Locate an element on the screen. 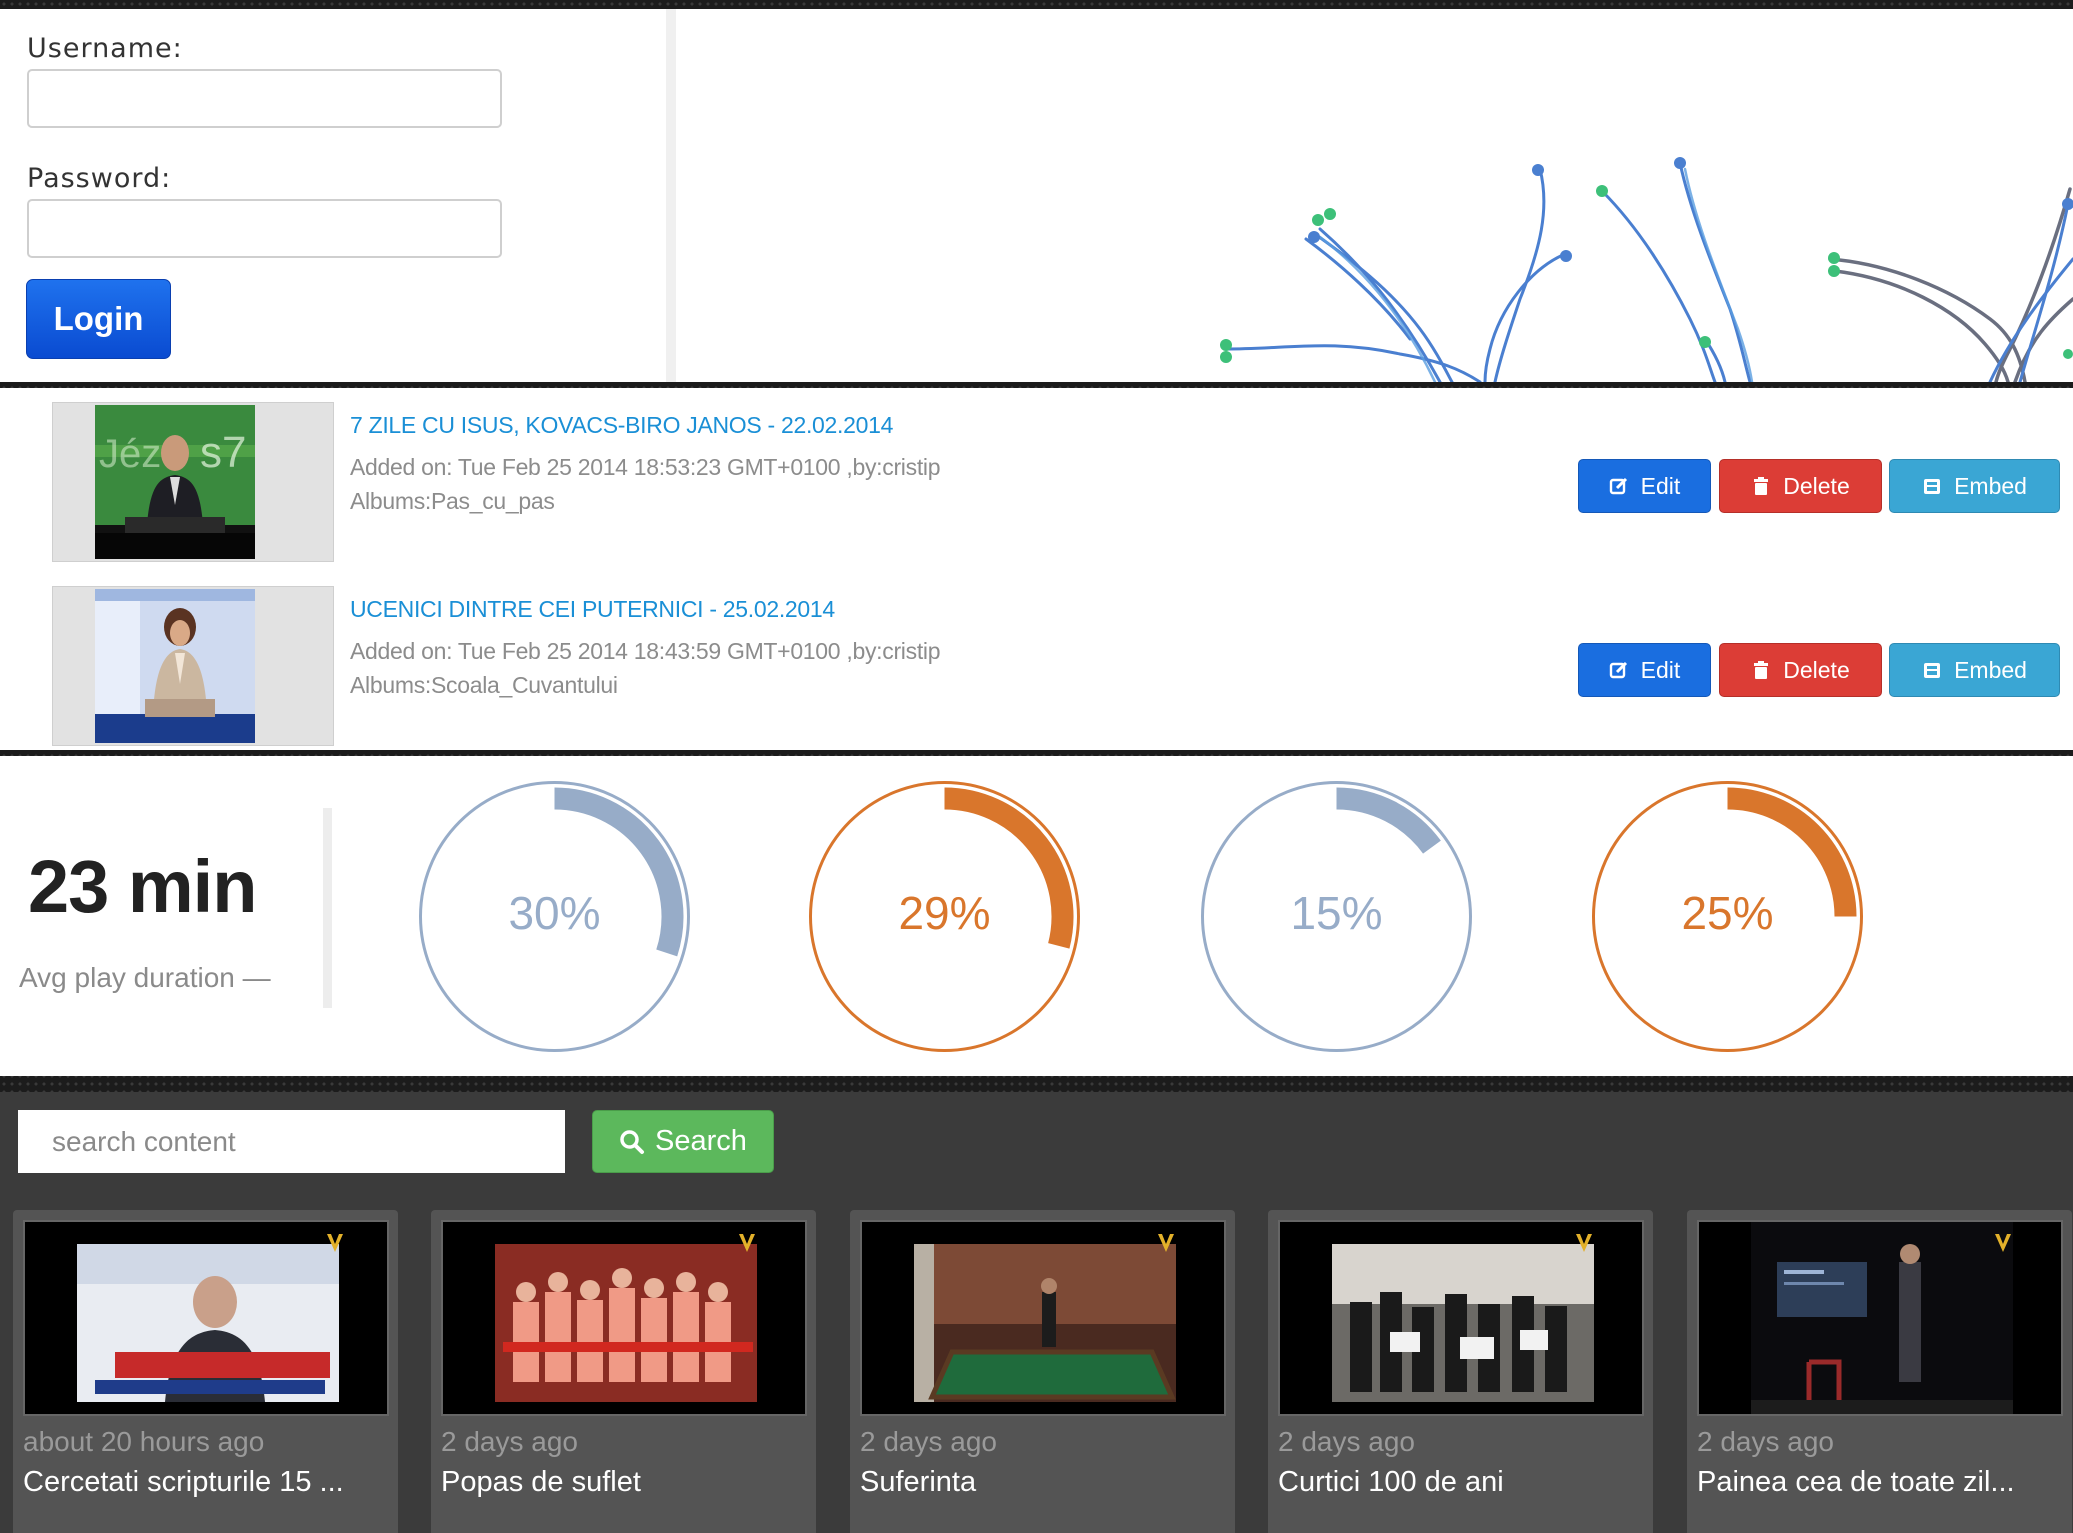  card-title: Popas de suflet is located at coordinates (541, 1482).